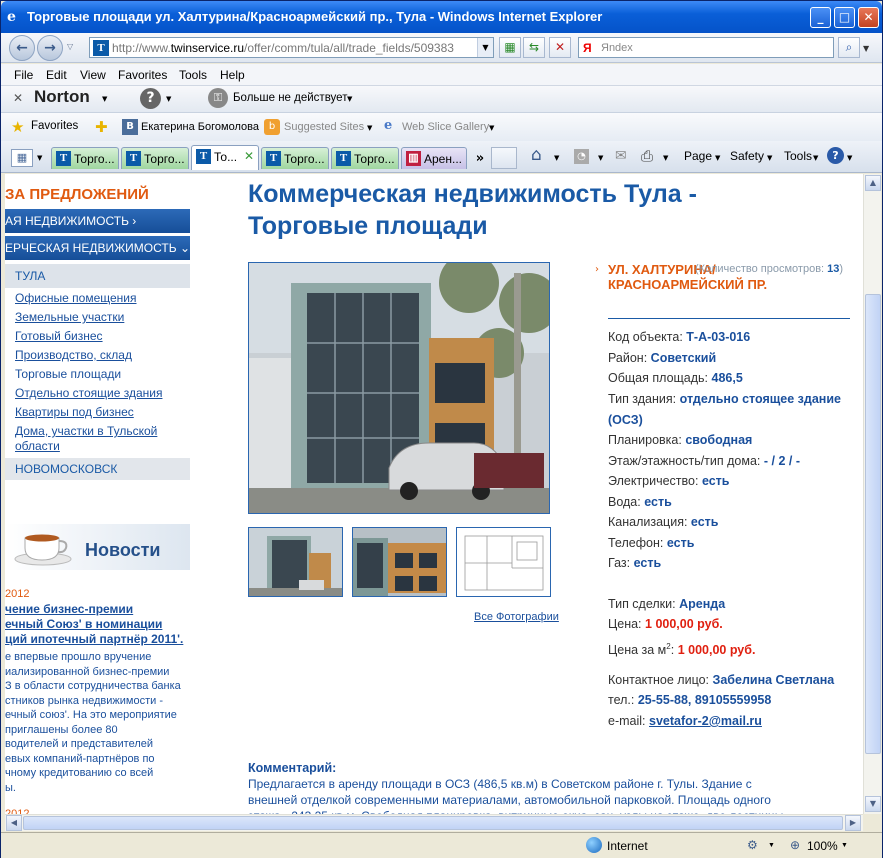 This screenshot has height=858, width=883. What do you see at coordinates (769, 158) in the screenshot?
I see `safety-dropdown-icon: ▼` at bounding box center [769, 158].